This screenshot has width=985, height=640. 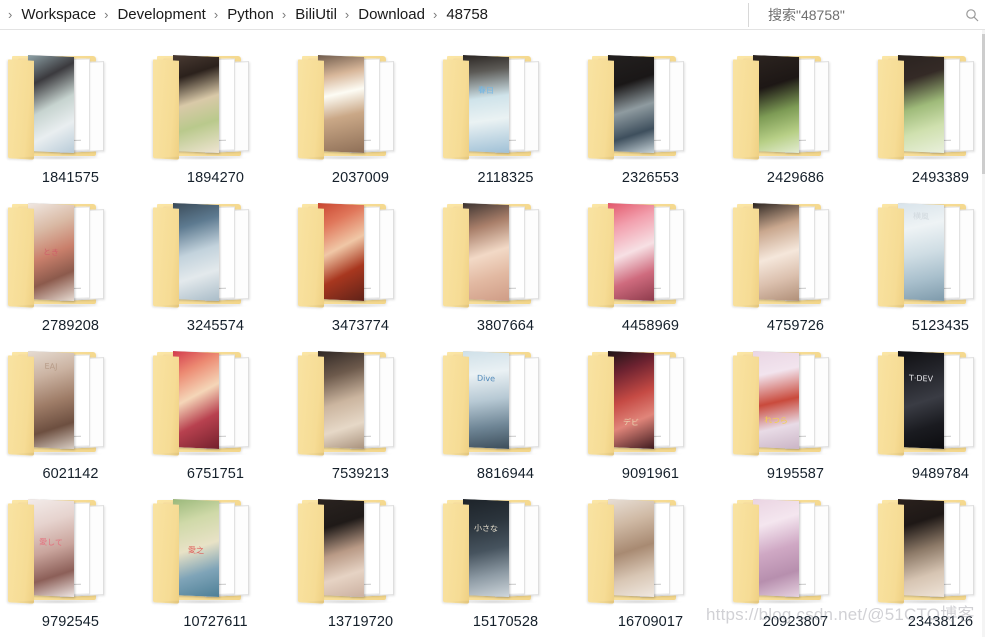 What do you see at coordinates (51, 252) in the screenshot?
I see `folder-thumbnail: とき` at bounding box center [51, 252].